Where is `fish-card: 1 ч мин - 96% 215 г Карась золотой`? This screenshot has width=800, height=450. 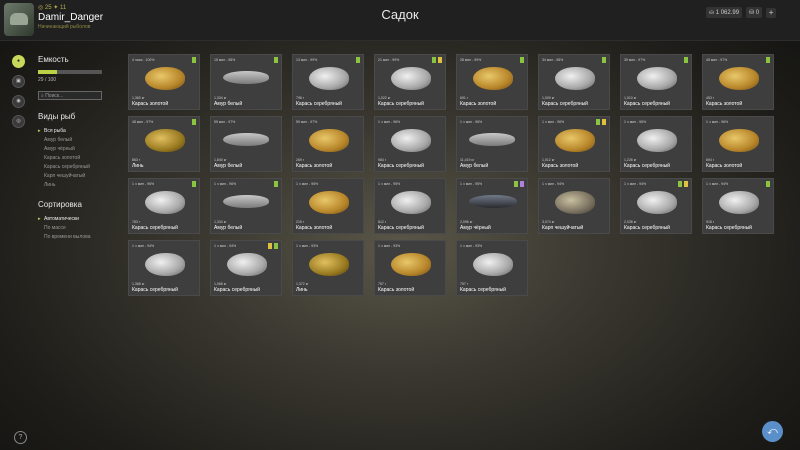 fish-card: 1 ч мин - 96% 215 г Карась золотой is located at coordinates (328, 206).